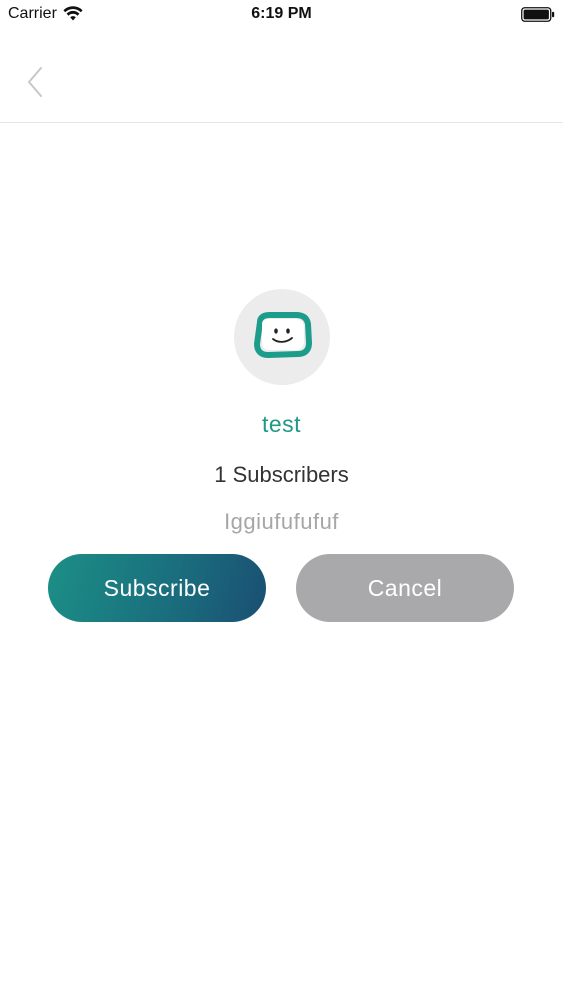 This screenshot has height=1000, width=563. Describe the element at coordinates (405, 588) in the screenshot. I see `cancel-button: Cancel` at that location.